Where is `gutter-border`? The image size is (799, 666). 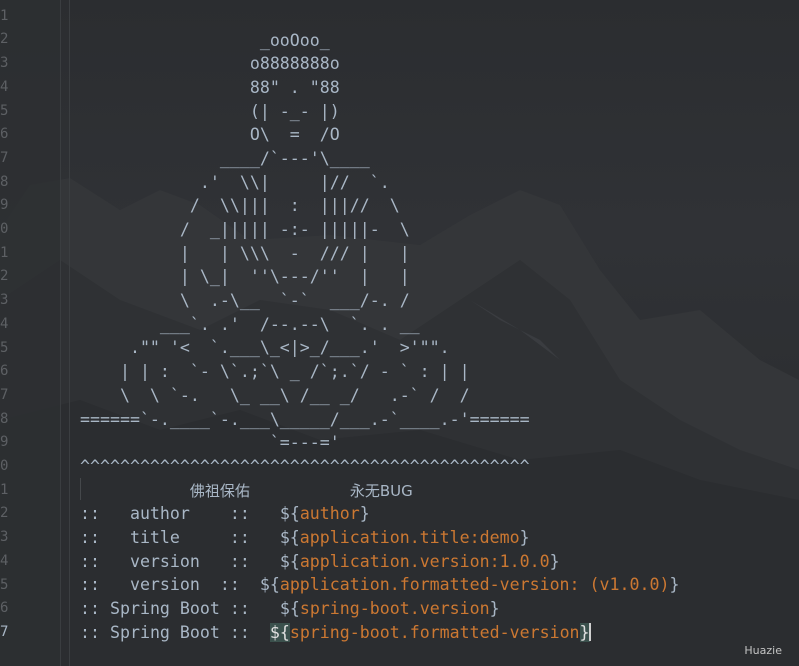 gutter-border is located at coordinates (60, 333).